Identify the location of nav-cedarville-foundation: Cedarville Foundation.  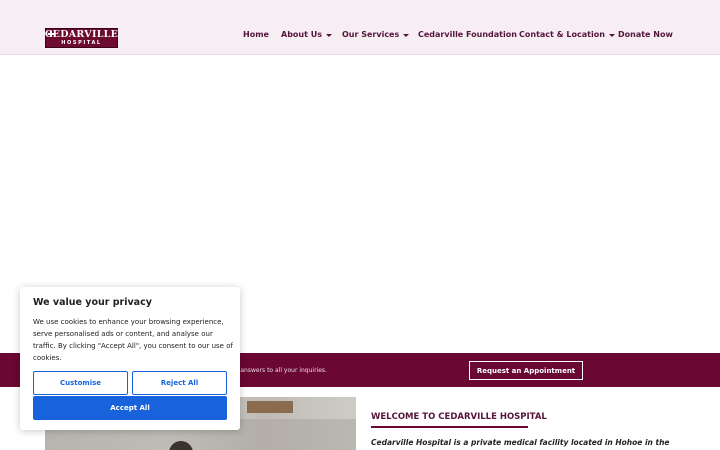
(467, 34).